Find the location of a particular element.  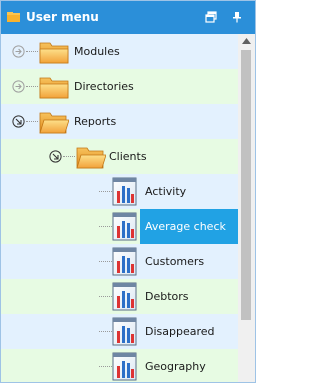

vertical-scrollbar is located at coordinates (246, 208).